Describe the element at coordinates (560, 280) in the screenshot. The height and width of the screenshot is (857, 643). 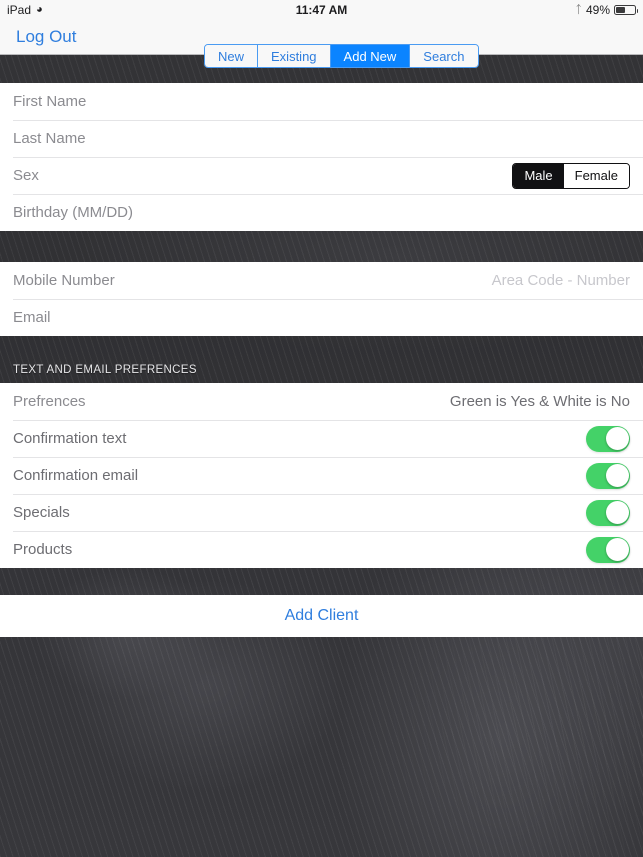
I see `mobile-number-placeholder: Area Code - Number` at that location.